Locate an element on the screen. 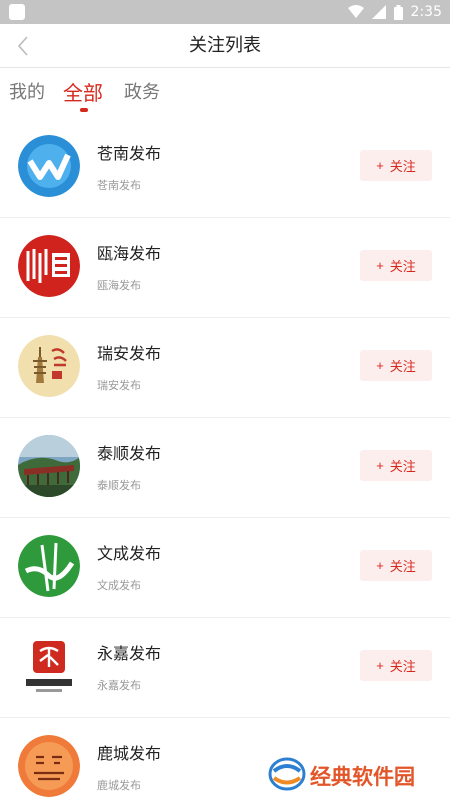 This screenshot has height=800, width=450. battery-icon is located at coordinates (398, 12).